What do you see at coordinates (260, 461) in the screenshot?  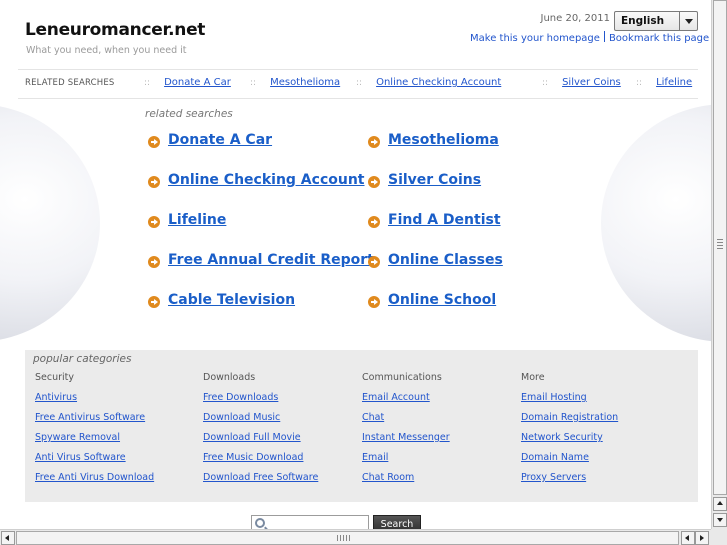 I see `category-link: Free Music Download` at bounding box center [260, 461].